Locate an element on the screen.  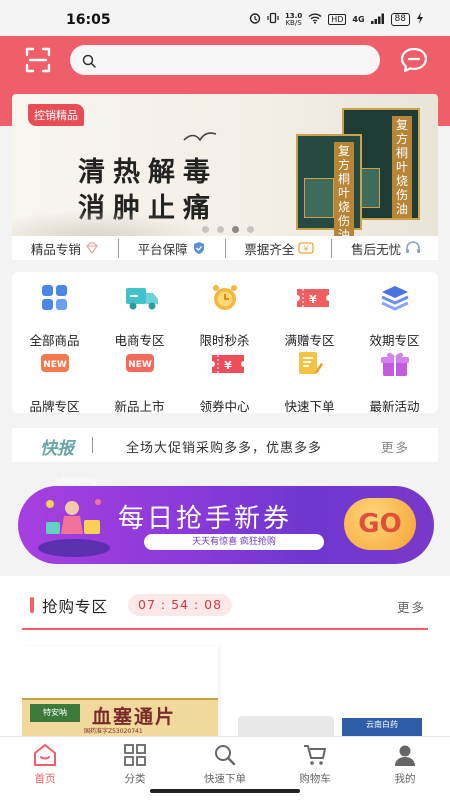
message-icon is located at coordinates (414, 60).